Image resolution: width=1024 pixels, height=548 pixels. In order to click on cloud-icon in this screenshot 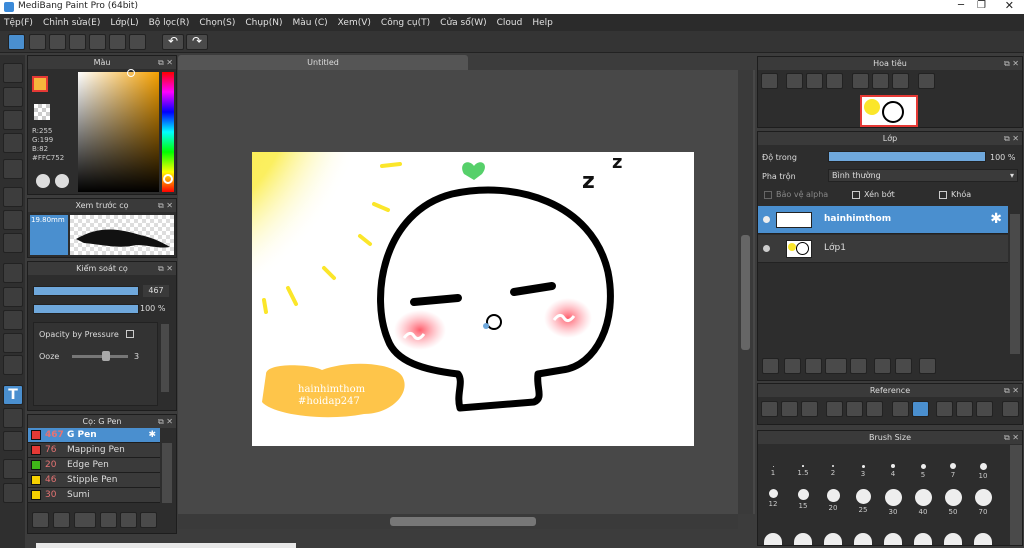, I will do `click(16, 42)`.